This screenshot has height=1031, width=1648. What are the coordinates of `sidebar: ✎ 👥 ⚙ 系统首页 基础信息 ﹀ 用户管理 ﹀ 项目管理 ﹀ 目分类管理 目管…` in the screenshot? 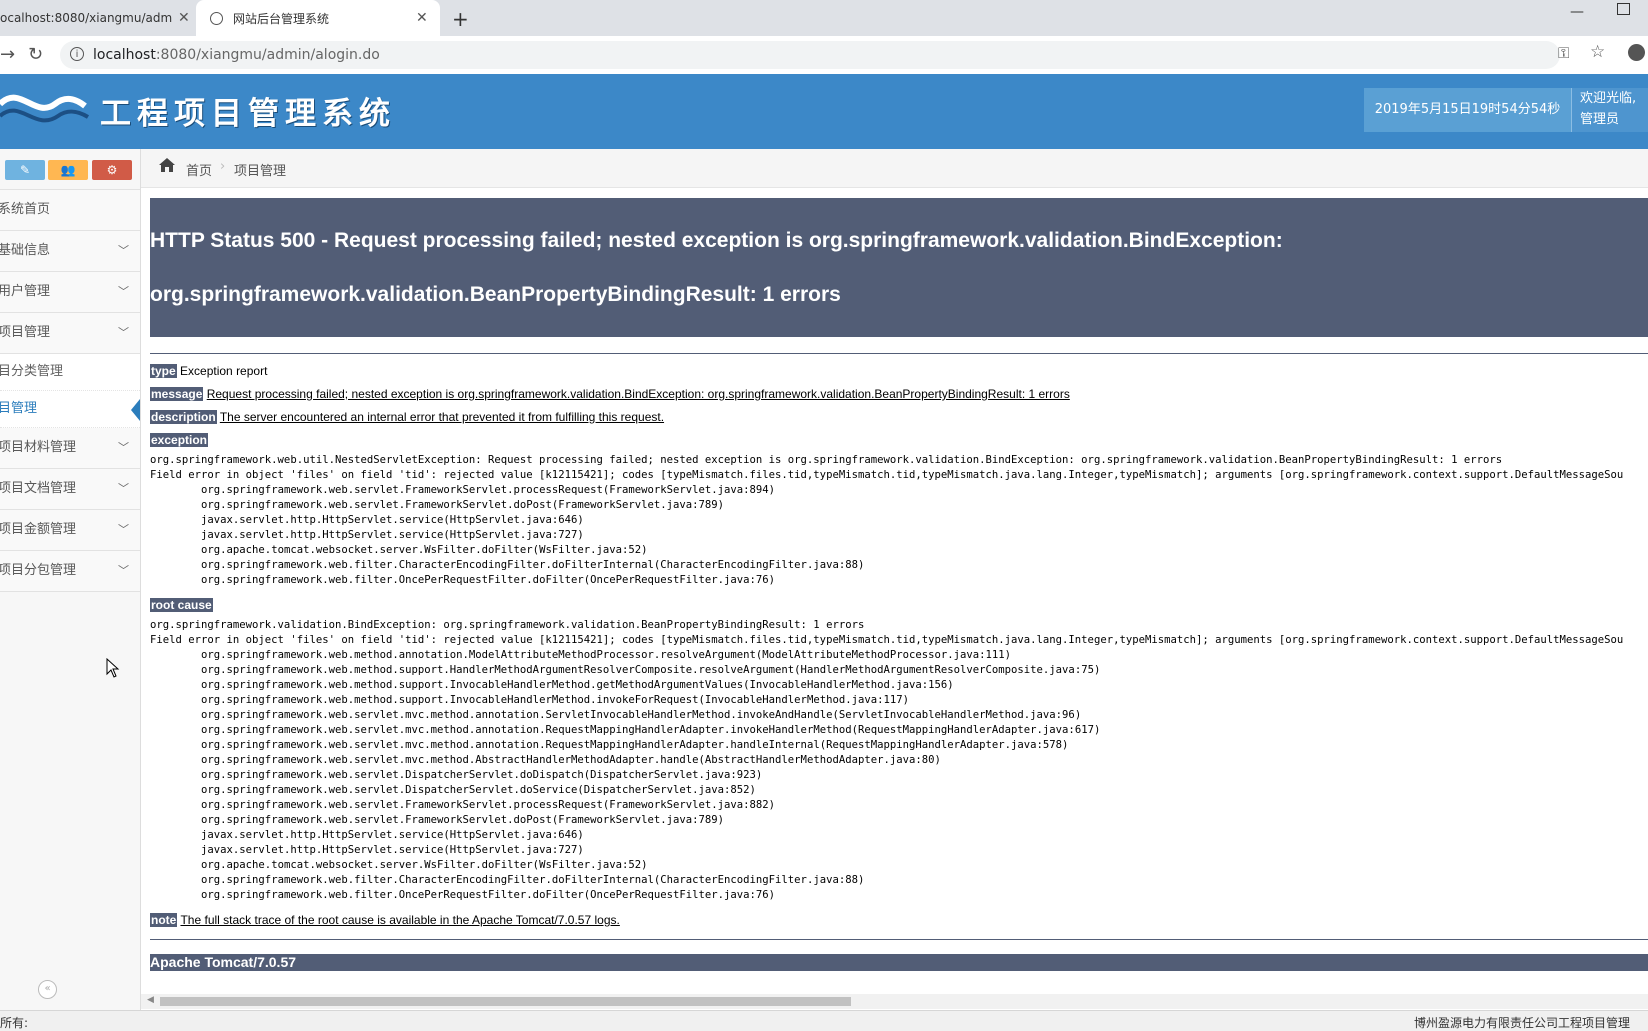 It's located at (70, 579).